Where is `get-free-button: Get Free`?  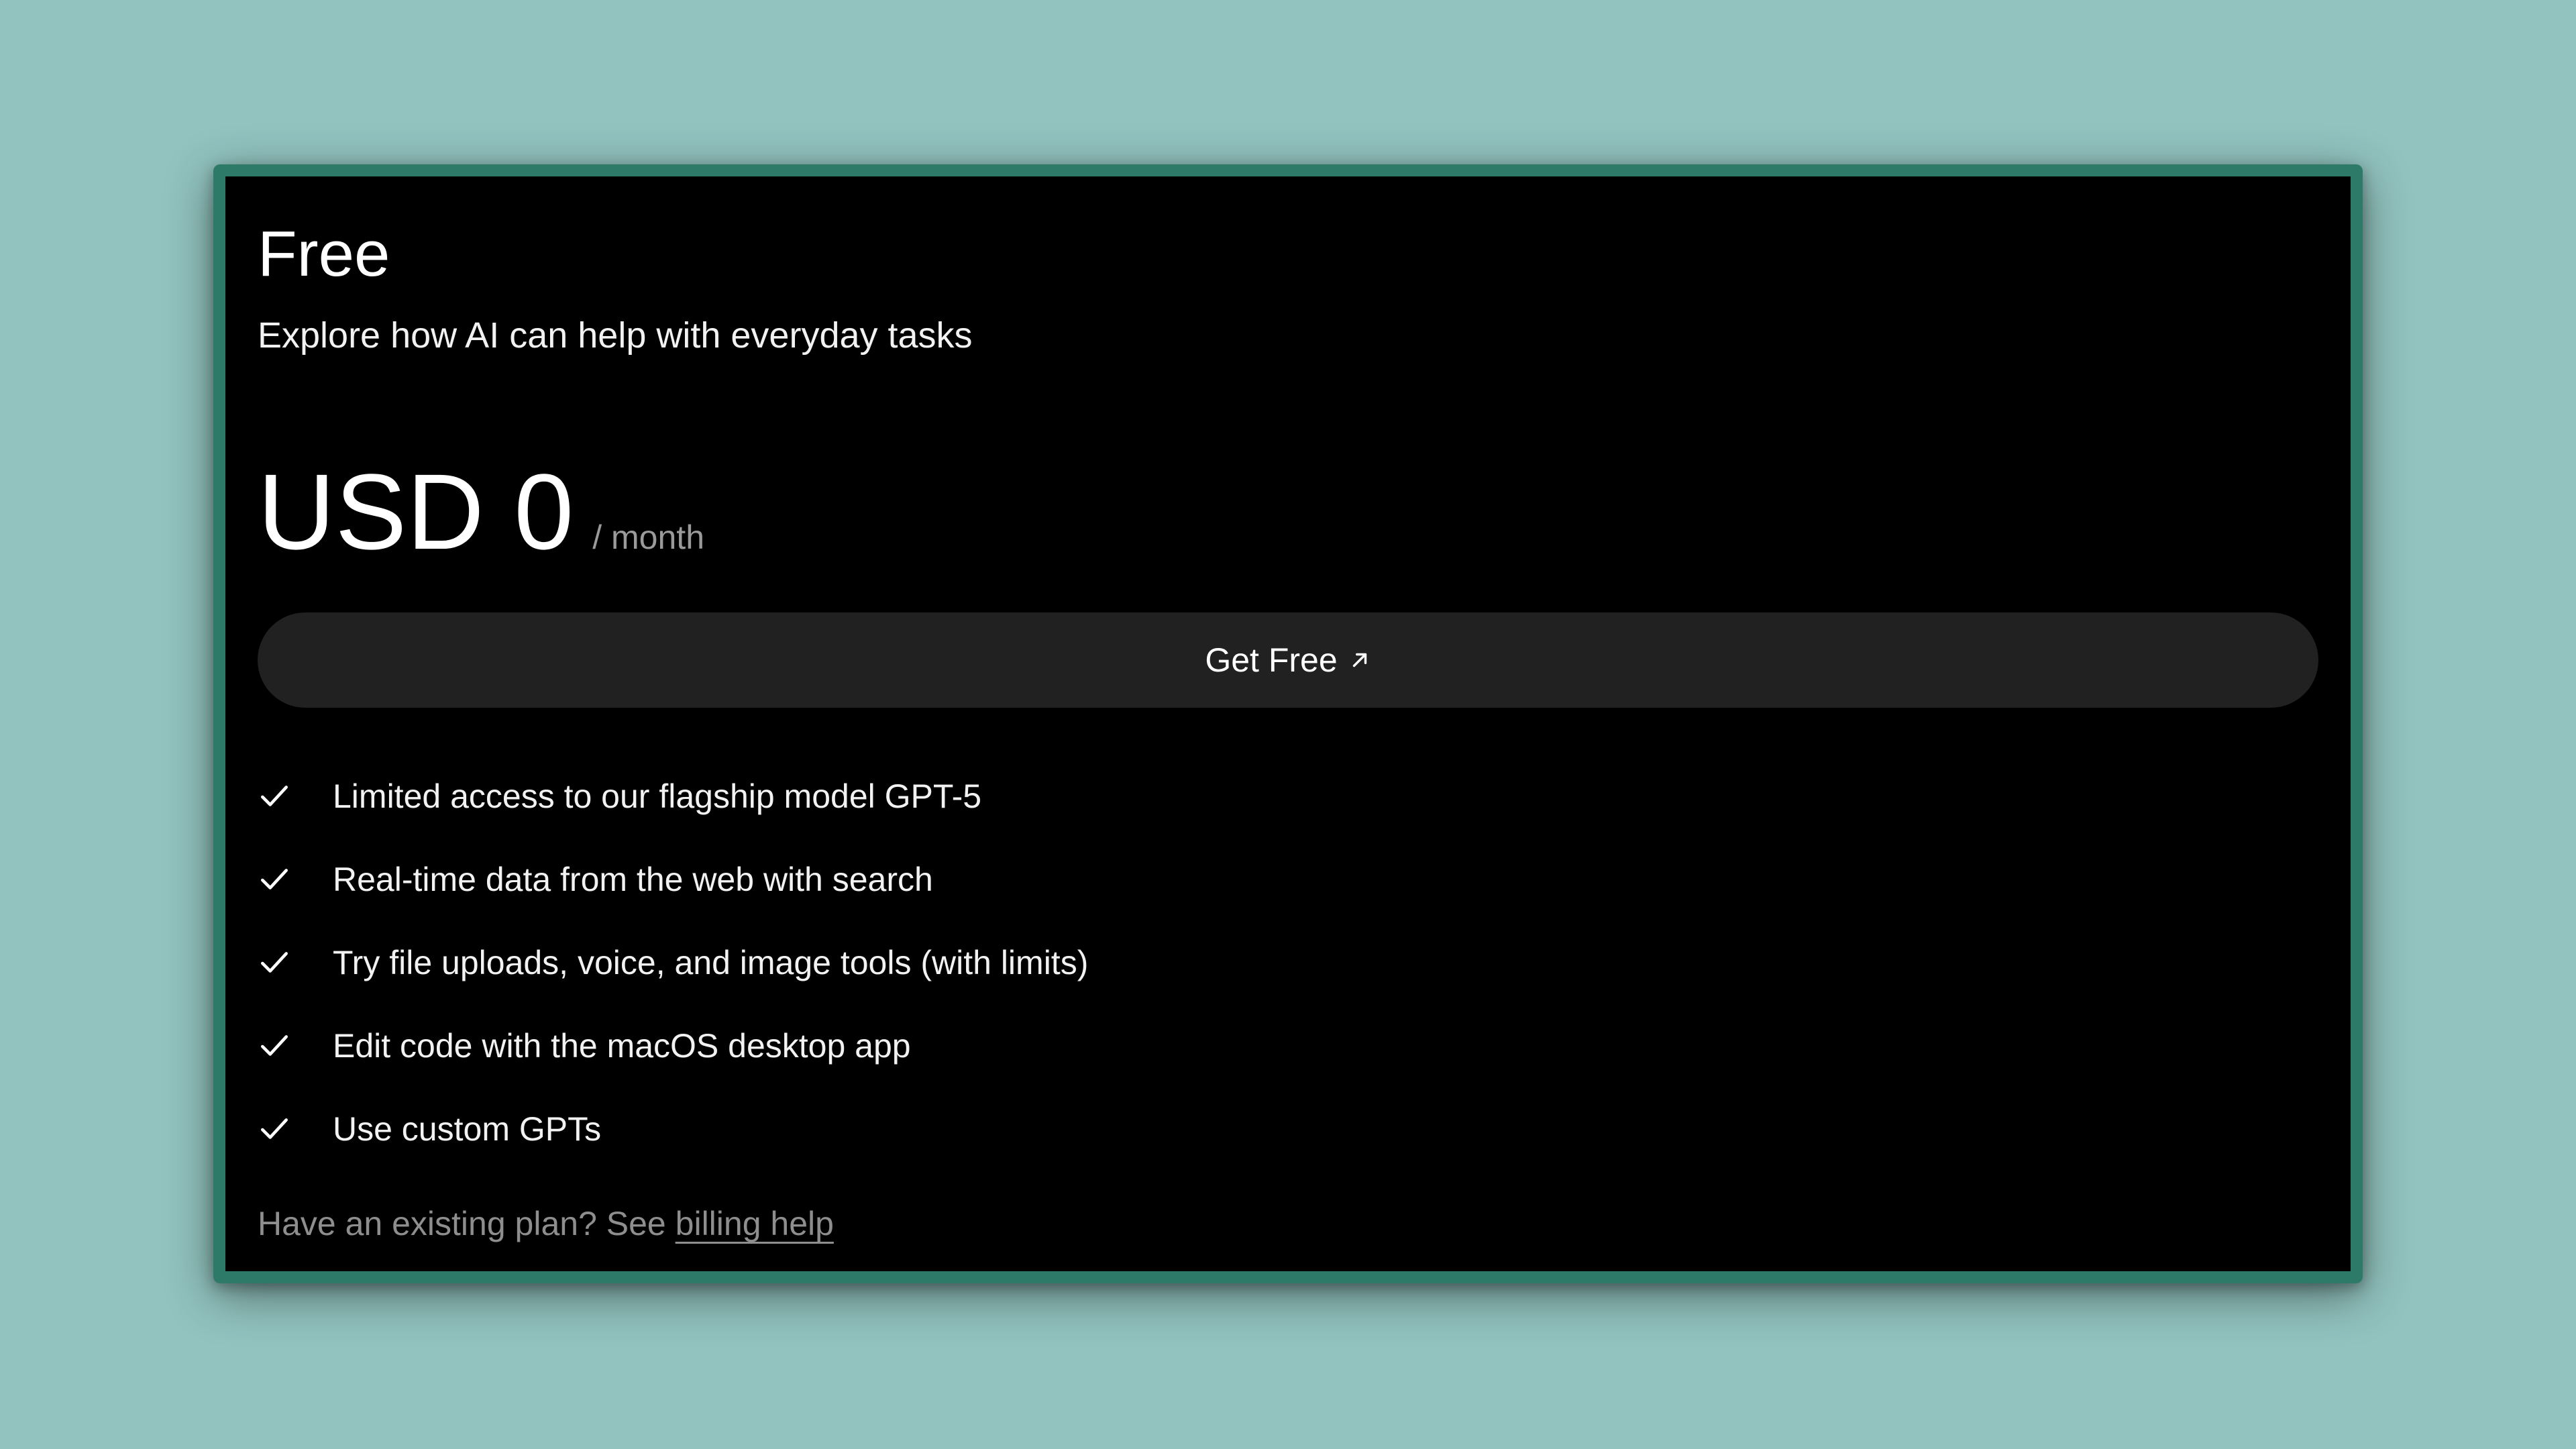
get-free-button: Get Free is located at coordinates (1288, 660).